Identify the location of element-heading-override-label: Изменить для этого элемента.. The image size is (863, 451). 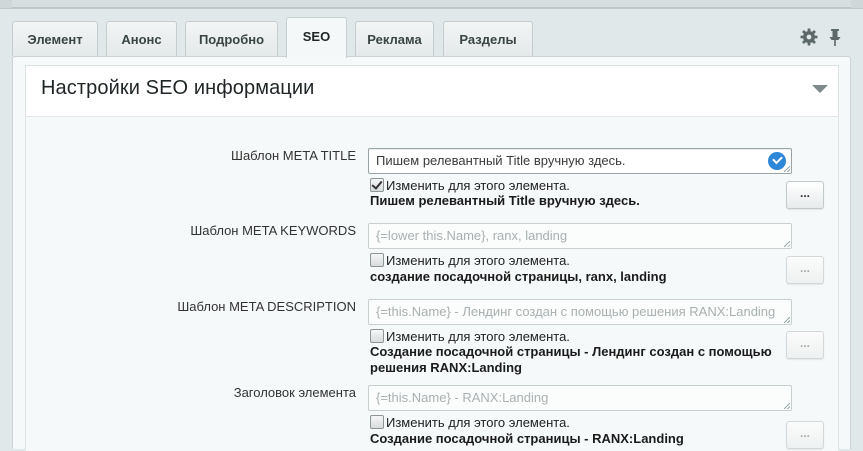
(478, 422).